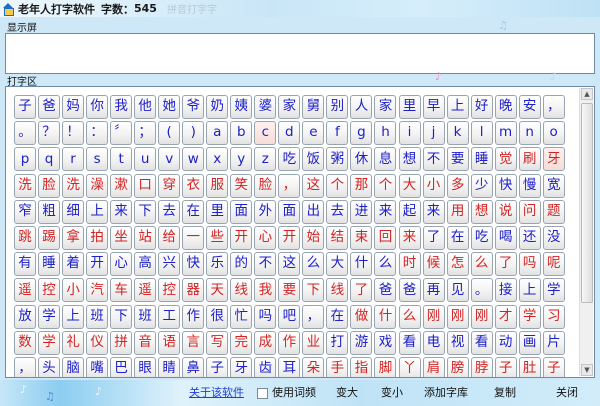  What do you see at coordinates (481, 211) in the screenshot?
I see `char-key: 想` at bounding box center [481, 211].